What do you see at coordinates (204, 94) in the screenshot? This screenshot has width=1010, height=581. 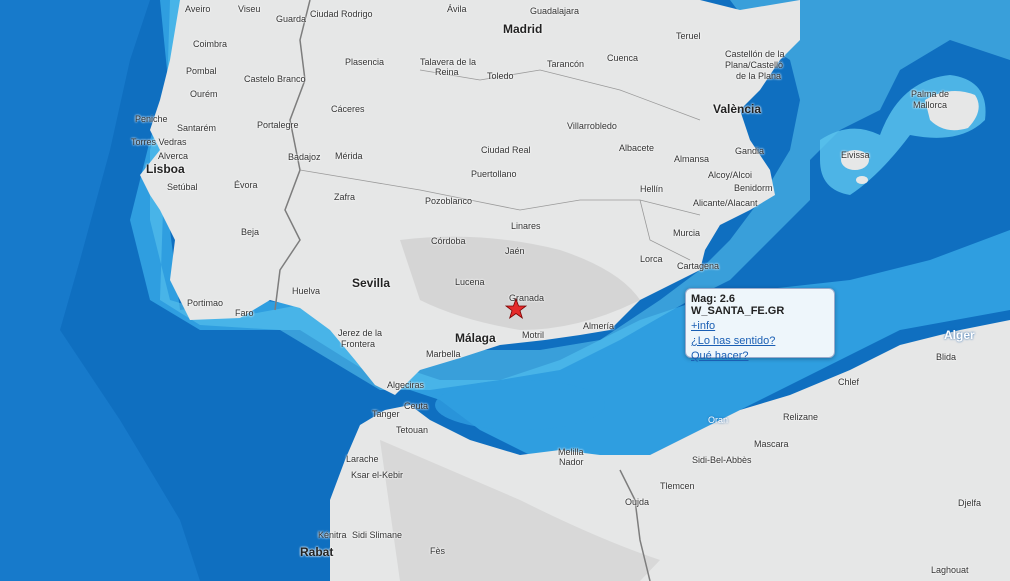 I see `place-label: Ourém` at bounding box center [204, 94].